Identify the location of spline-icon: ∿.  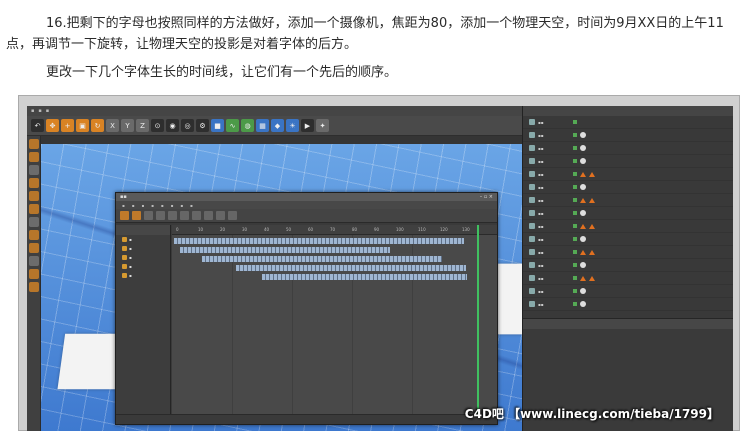
(232, 125).